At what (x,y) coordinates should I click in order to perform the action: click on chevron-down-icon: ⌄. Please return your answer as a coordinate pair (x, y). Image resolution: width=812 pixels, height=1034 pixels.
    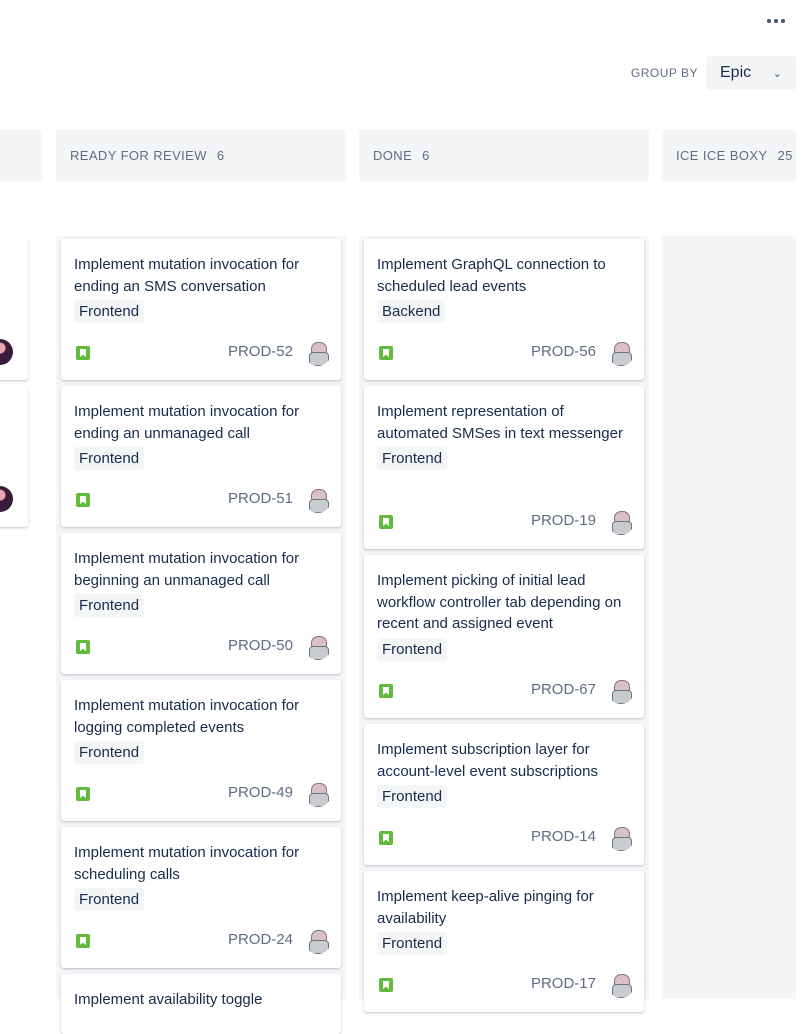
    Looking at the image, I should click on (777, 73).